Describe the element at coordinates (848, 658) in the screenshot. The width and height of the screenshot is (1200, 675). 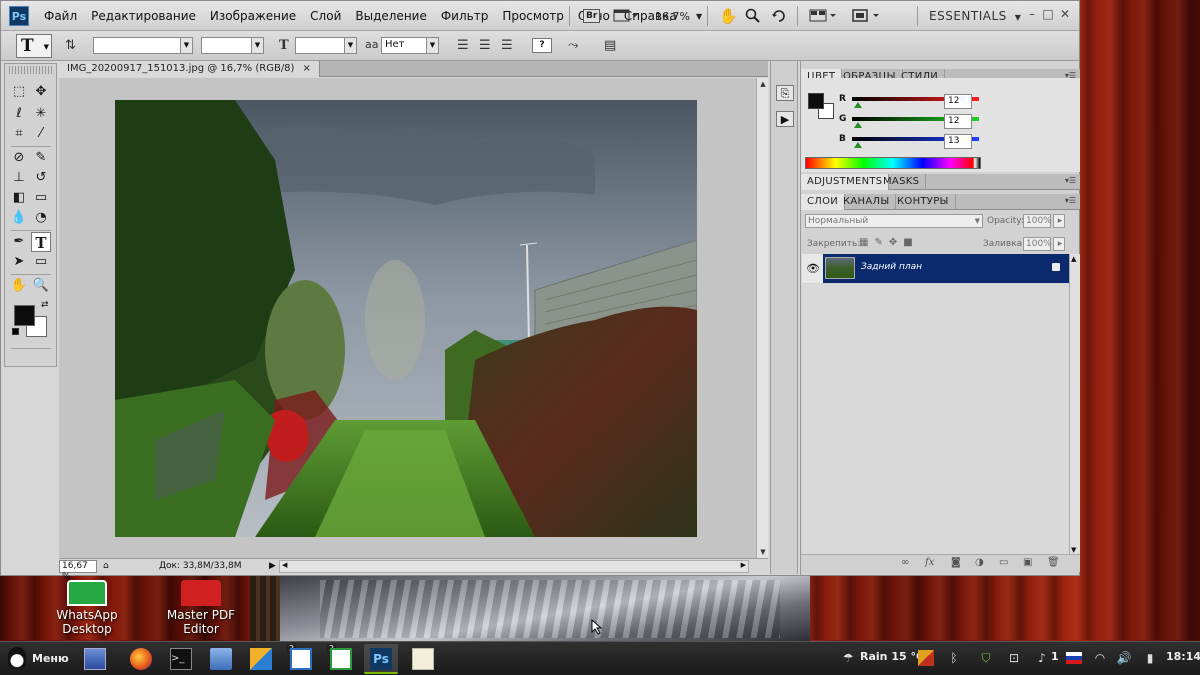
I see `weather-icon: ☂` at that location.